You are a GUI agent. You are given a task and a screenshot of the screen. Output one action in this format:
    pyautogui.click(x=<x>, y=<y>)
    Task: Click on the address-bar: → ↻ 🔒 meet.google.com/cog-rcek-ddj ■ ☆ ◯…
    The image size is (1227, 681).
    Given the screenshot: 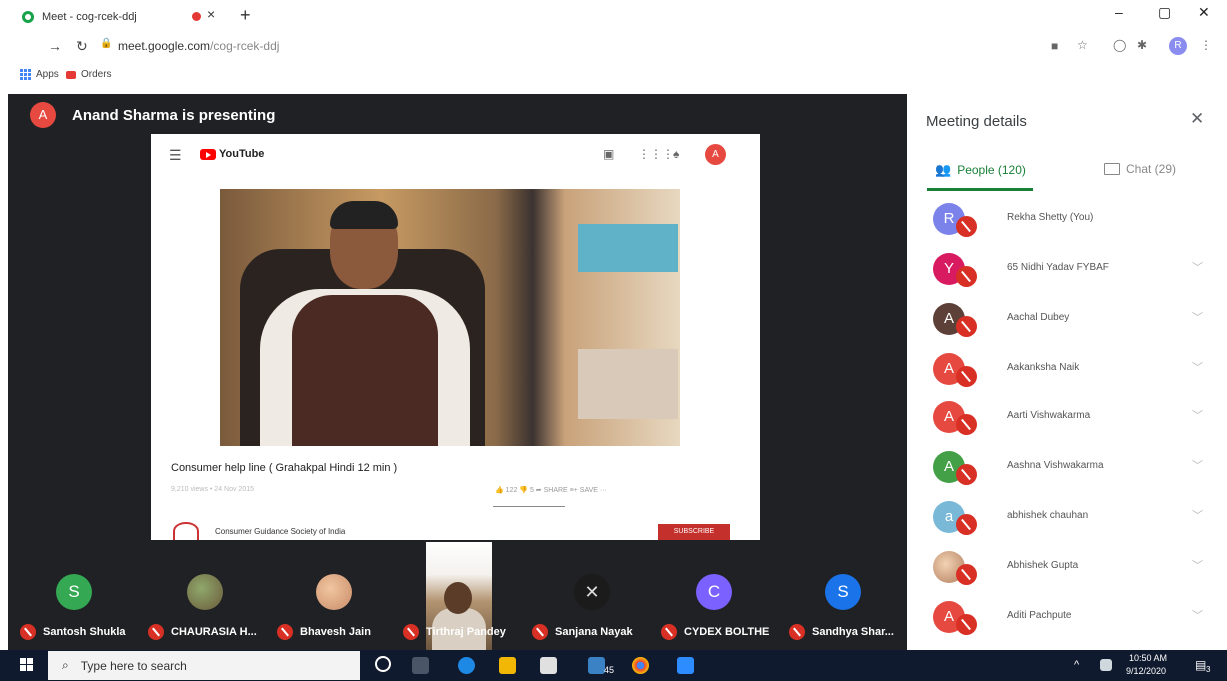 What is the action you would take?
    pyautogui.click(x=613, y=47)
    